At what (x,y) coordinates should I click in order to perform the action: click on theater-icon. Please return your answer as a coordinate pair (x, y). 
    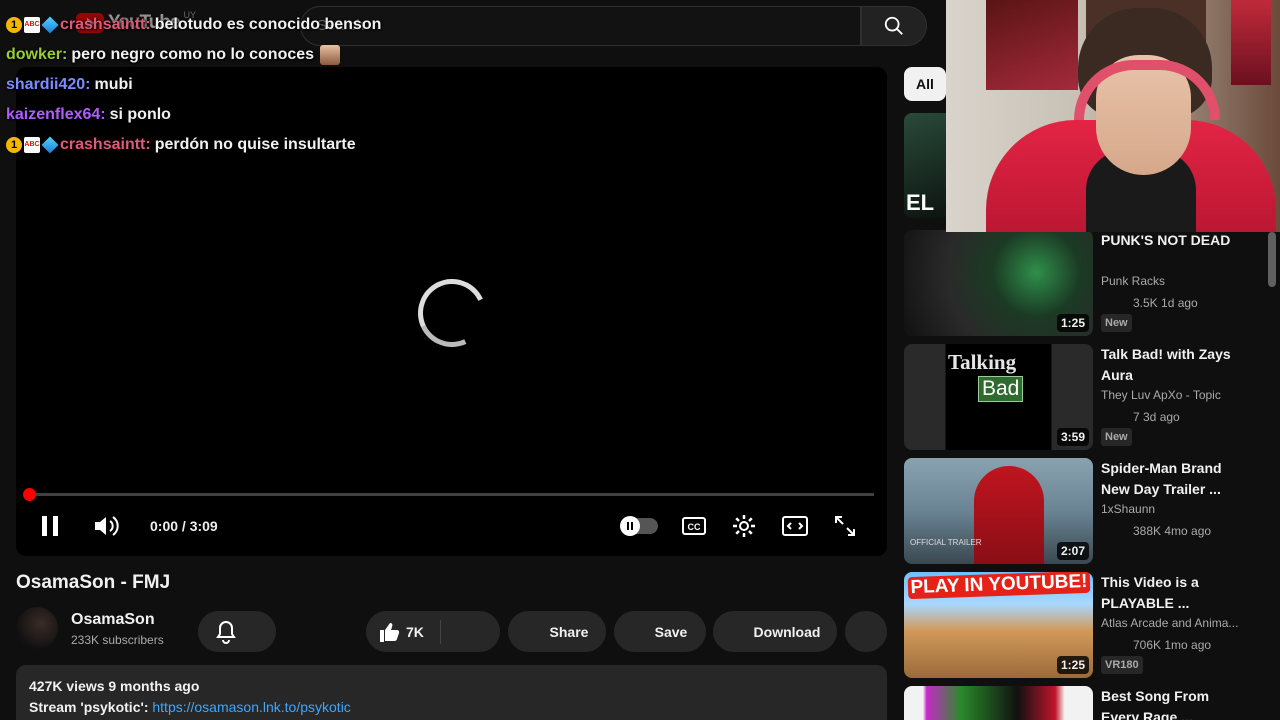
    Looking at the image, I should click on (795, 526).